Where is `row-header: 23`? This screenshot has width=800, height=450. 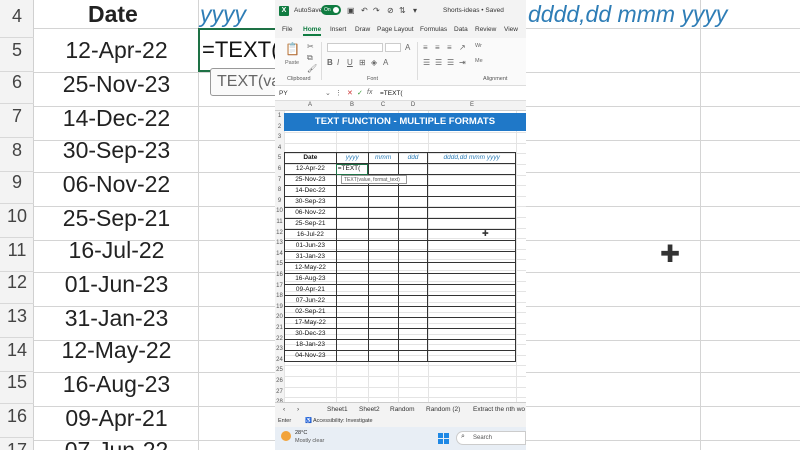
row-header: 23 is located at coordinates (279, 350).